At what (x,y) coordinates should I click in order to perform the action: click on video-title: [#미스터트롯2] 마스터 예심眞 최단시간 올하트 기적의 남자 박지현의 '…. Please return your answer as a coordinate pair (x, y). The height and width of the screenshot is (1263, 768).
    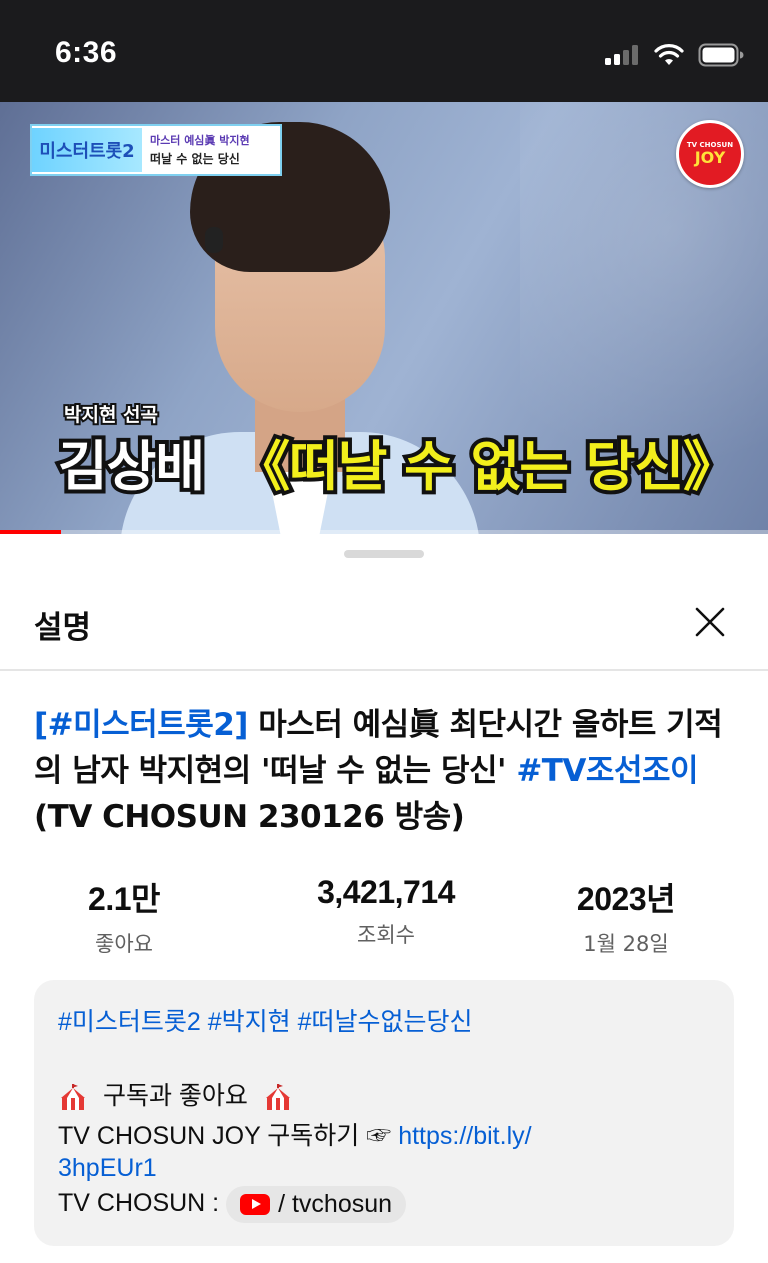
    Looking at the image, I should click on (384, 771).